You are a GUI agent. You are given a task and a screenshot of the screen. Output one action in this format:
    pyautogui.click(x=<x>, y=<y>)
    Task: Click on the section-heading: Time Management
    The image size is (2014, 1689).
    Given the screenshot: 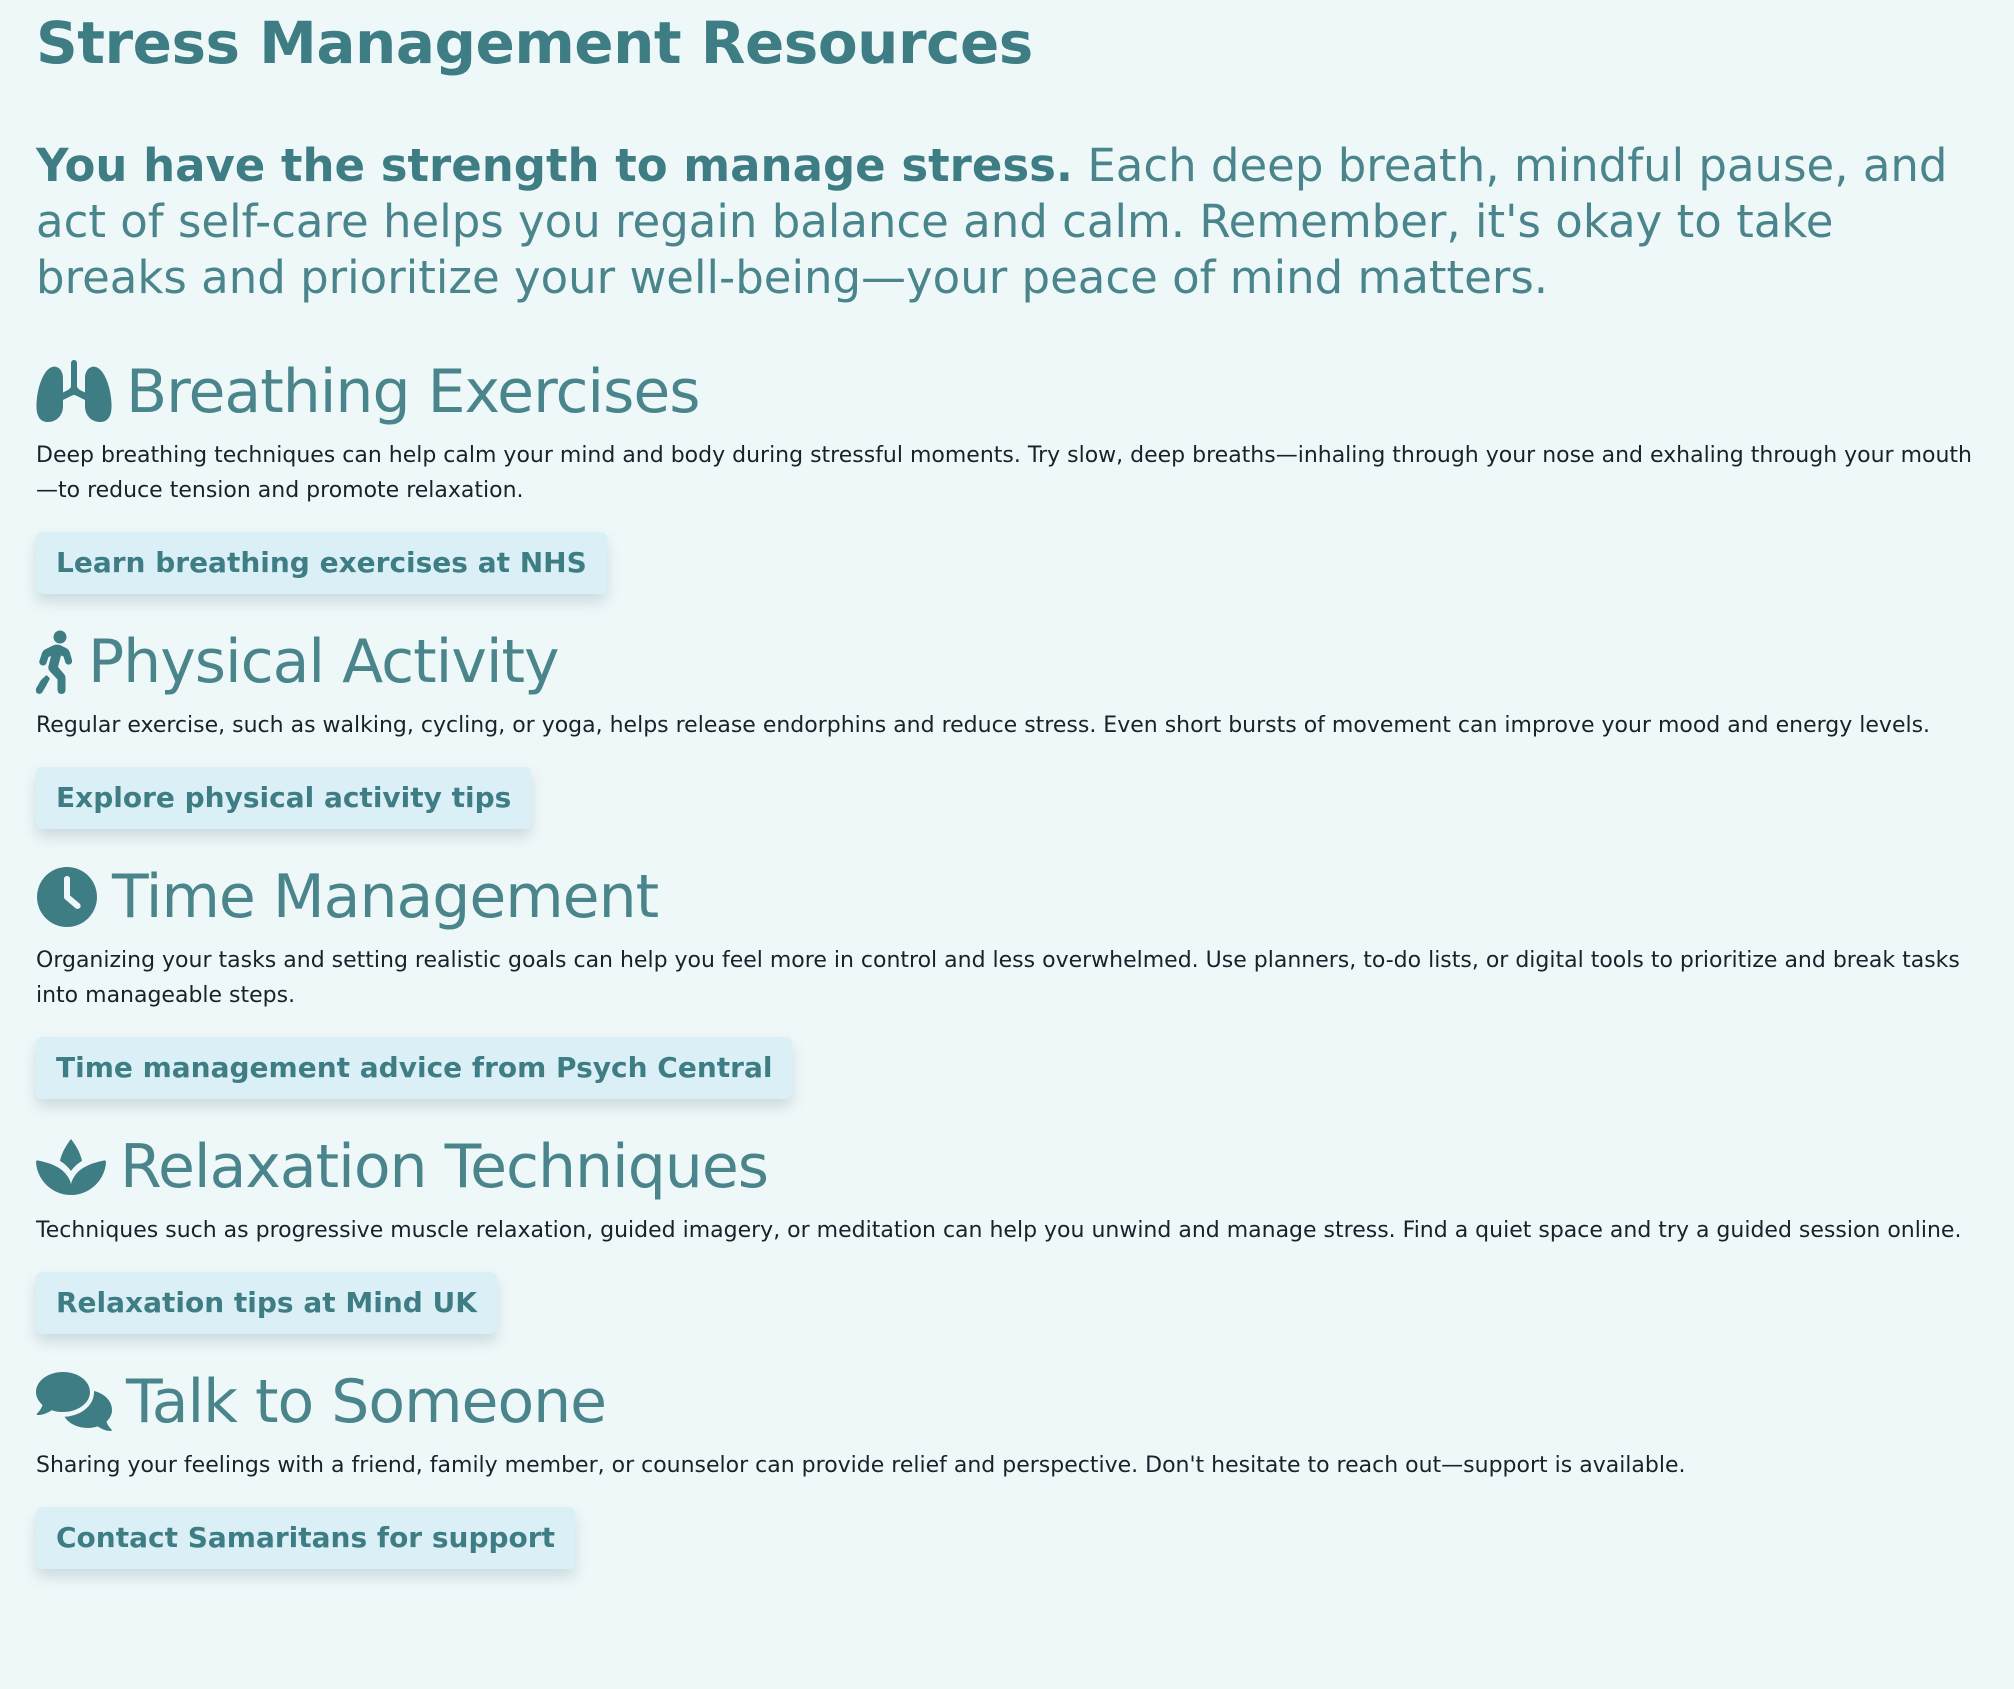 What is the action you would take?
    pyautogui.click(x=1007, y=897)
    